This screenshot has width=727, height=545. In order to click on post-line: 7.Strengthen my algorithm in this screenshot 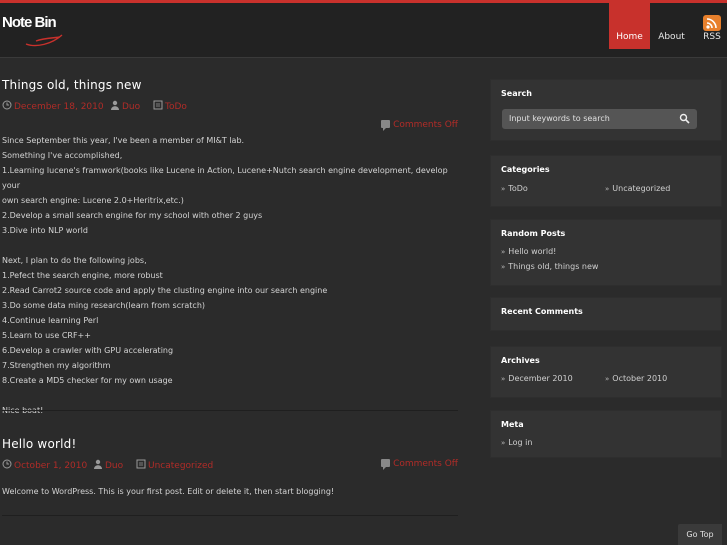, I will do `click(56, 365)`.